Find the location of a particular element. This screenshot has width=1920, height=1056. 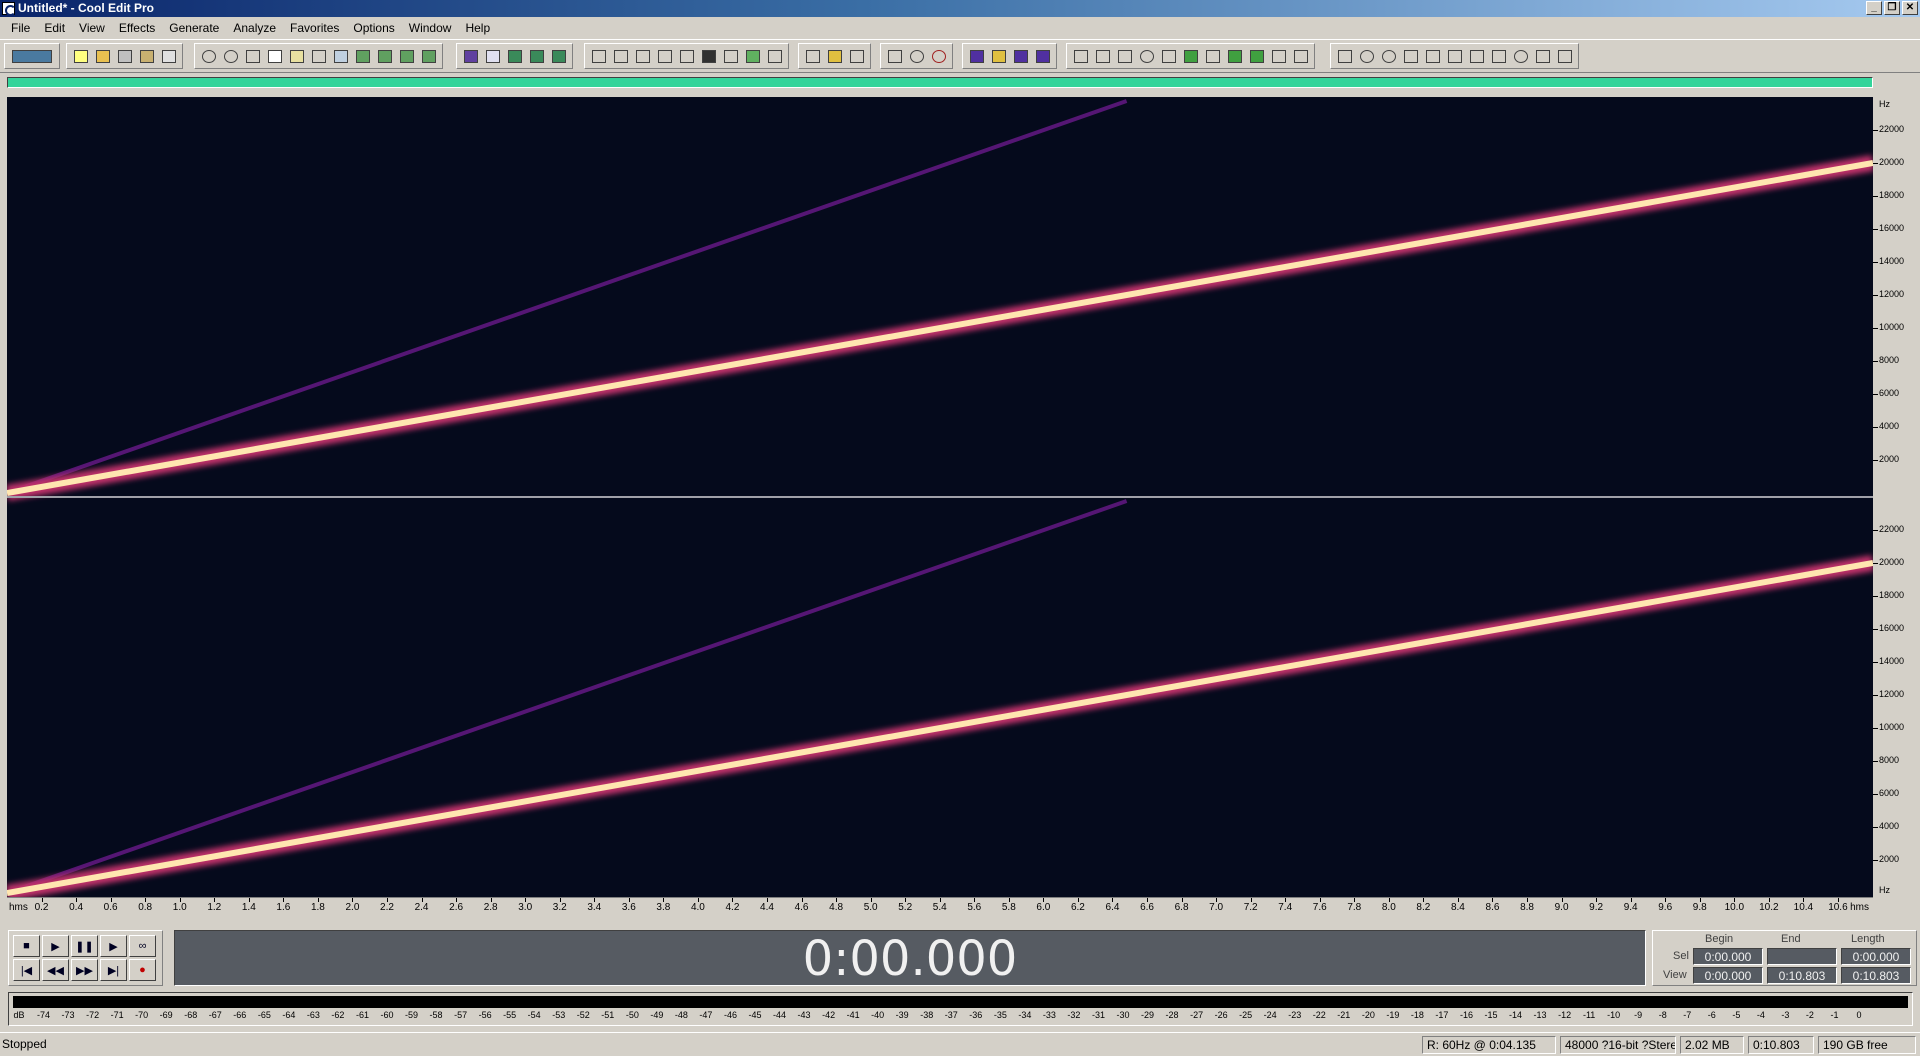

view-begin-field: 0:00.000 is located at coordinates (1728, 975).